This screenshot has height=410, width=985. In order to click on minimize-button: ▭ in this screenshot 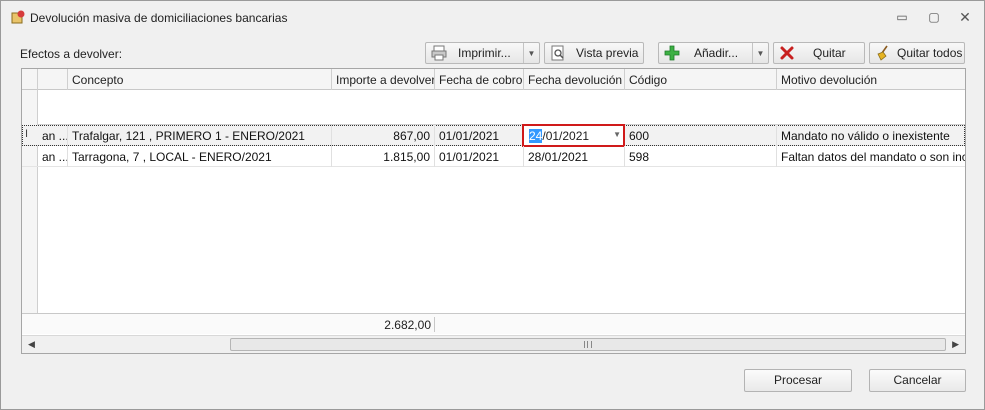, I will do `click(902, 17)`.